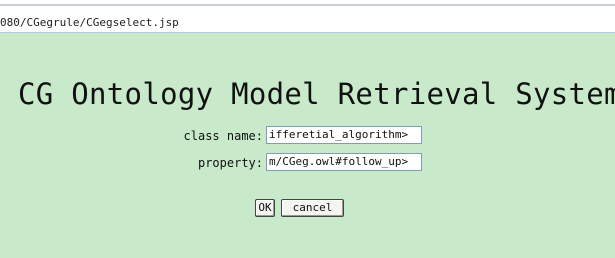 Image resolution: width=615 pixels, height=258 pixels. Describe the element at coordinates (230, 163) in the screenshot. I see `property-label: property:` at that location.